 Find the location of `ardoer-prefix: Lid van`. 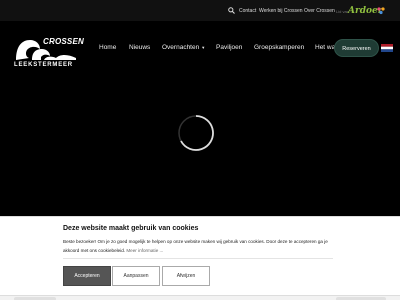

ardoer-prefix: Lid van is located at coordinates (342, 11).